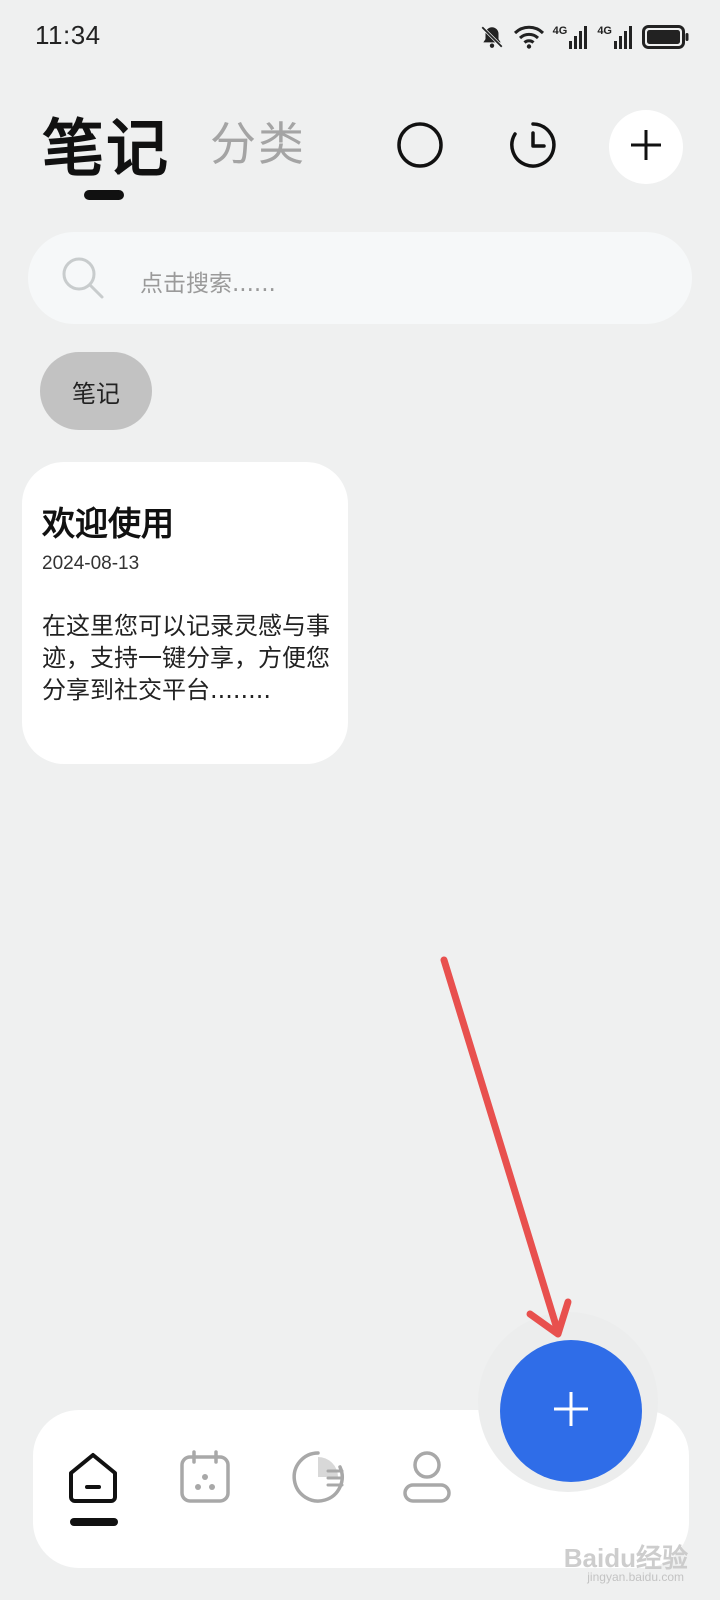 The height and width of the screenshot is (1600, 720). I want to click on wifi-icon, so click(529, 37).